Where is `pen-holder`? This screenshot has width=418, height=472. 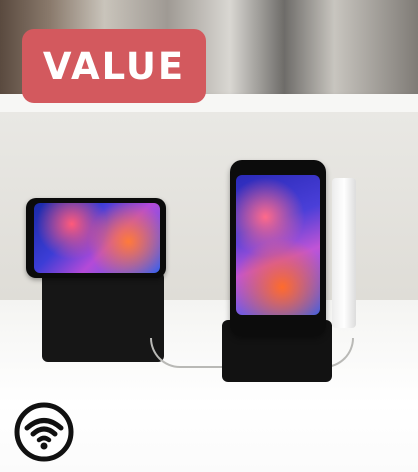
pen-holder is located at coordinates (344, 253).